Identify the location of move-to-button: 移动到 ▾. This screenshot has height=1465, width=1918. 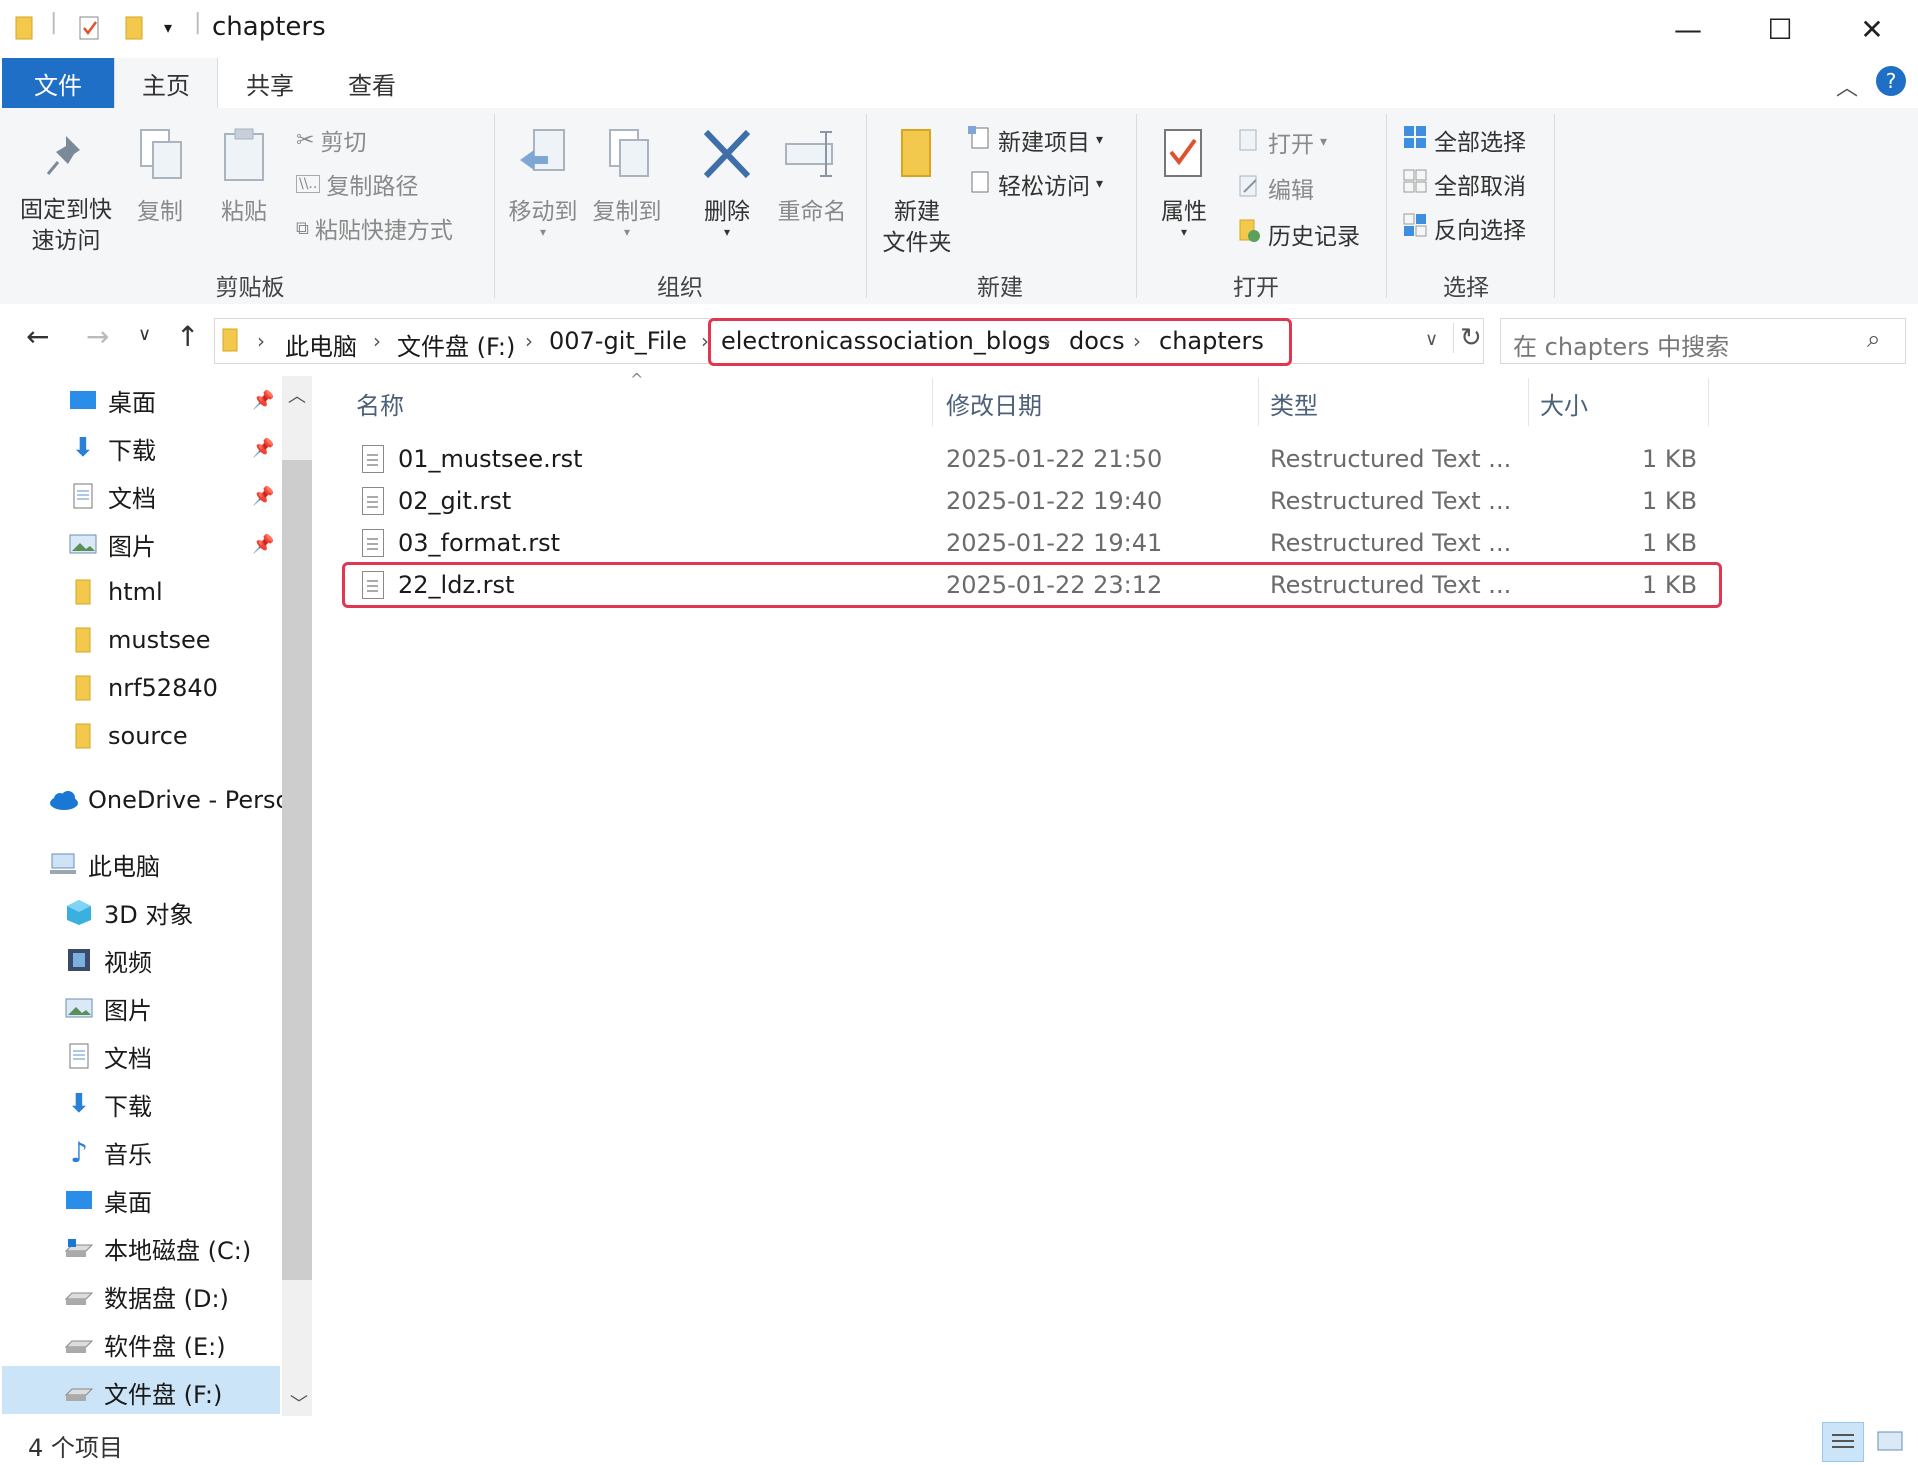
(543, 182).